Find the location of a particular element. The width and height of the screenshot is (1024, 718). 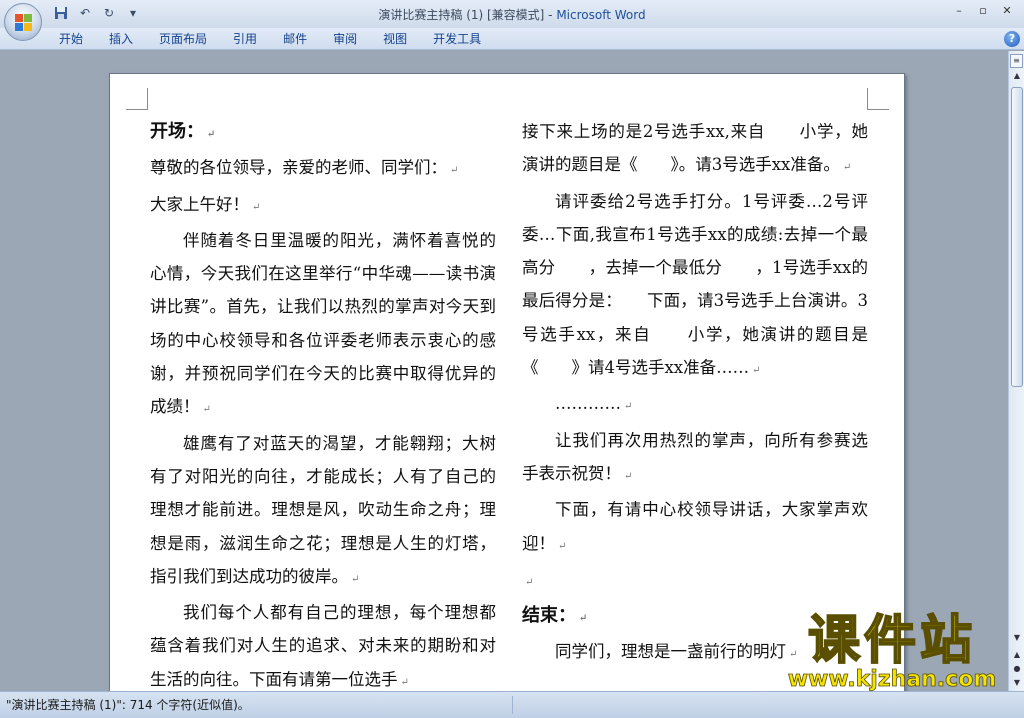

previous-page-button: ▲ is located at coordinates (1017, 655).